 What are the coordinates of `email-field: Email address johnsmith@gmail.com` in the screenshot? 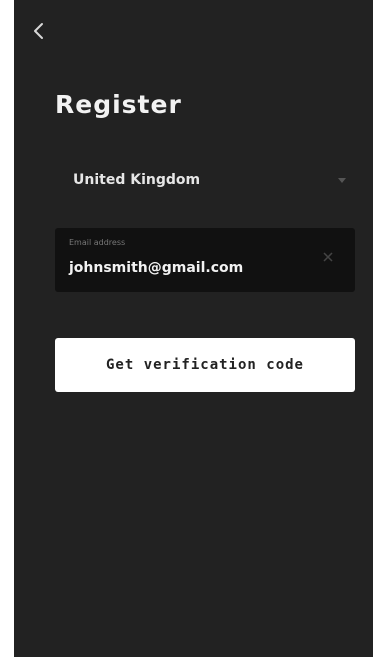 It's located at (205, 260).